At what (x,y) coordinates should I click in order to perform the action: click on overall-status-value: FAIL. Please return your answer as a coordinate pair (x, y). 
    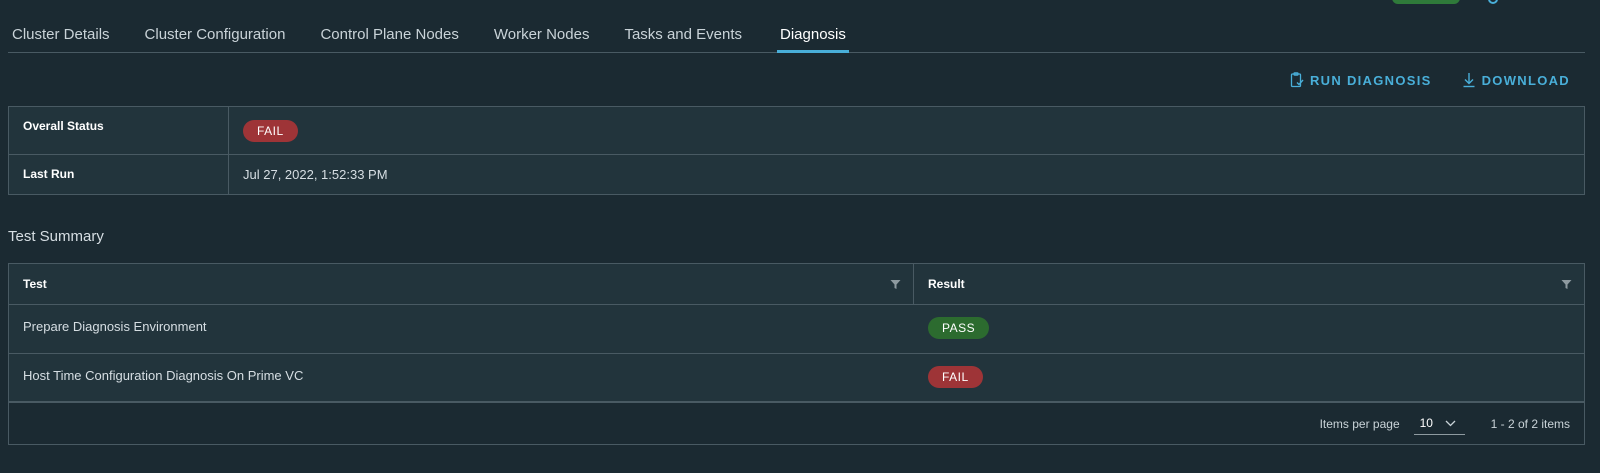
    Looking at the image, I should click on (270, 130).